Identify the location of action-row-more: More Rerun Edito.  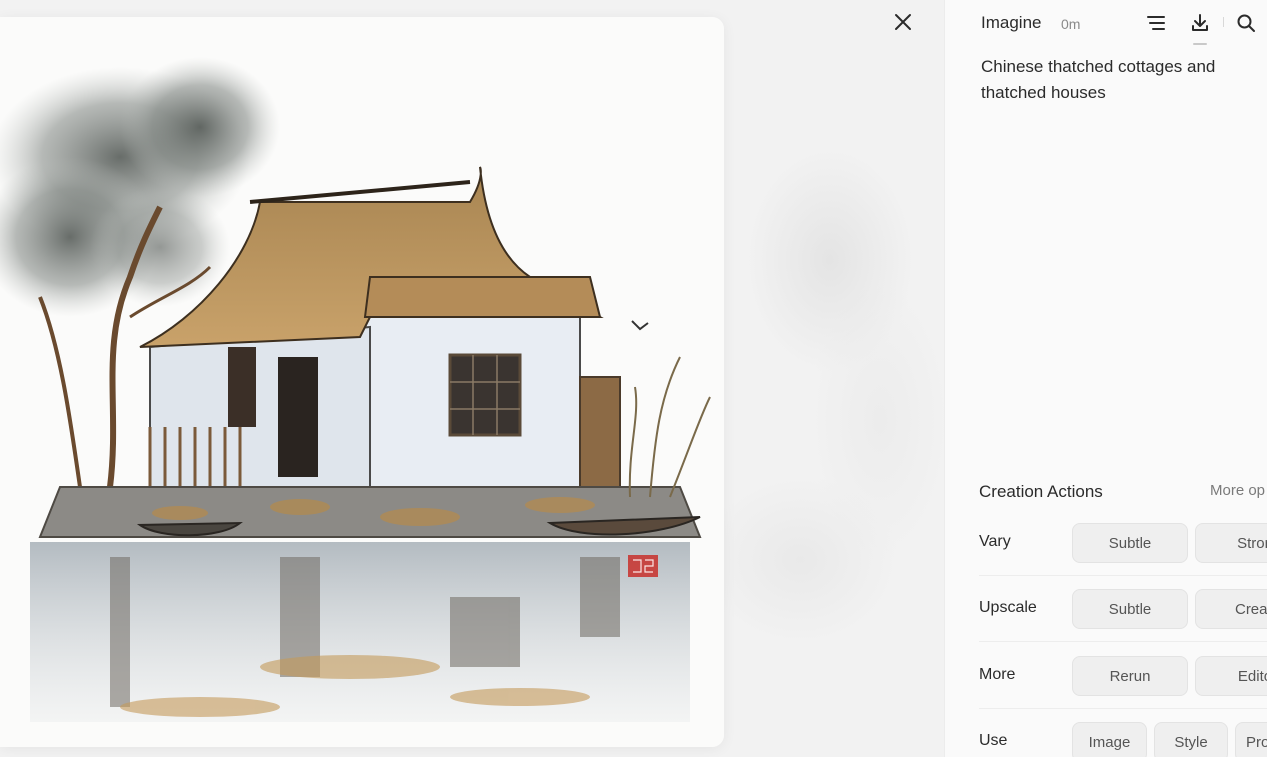
(1123, 682).